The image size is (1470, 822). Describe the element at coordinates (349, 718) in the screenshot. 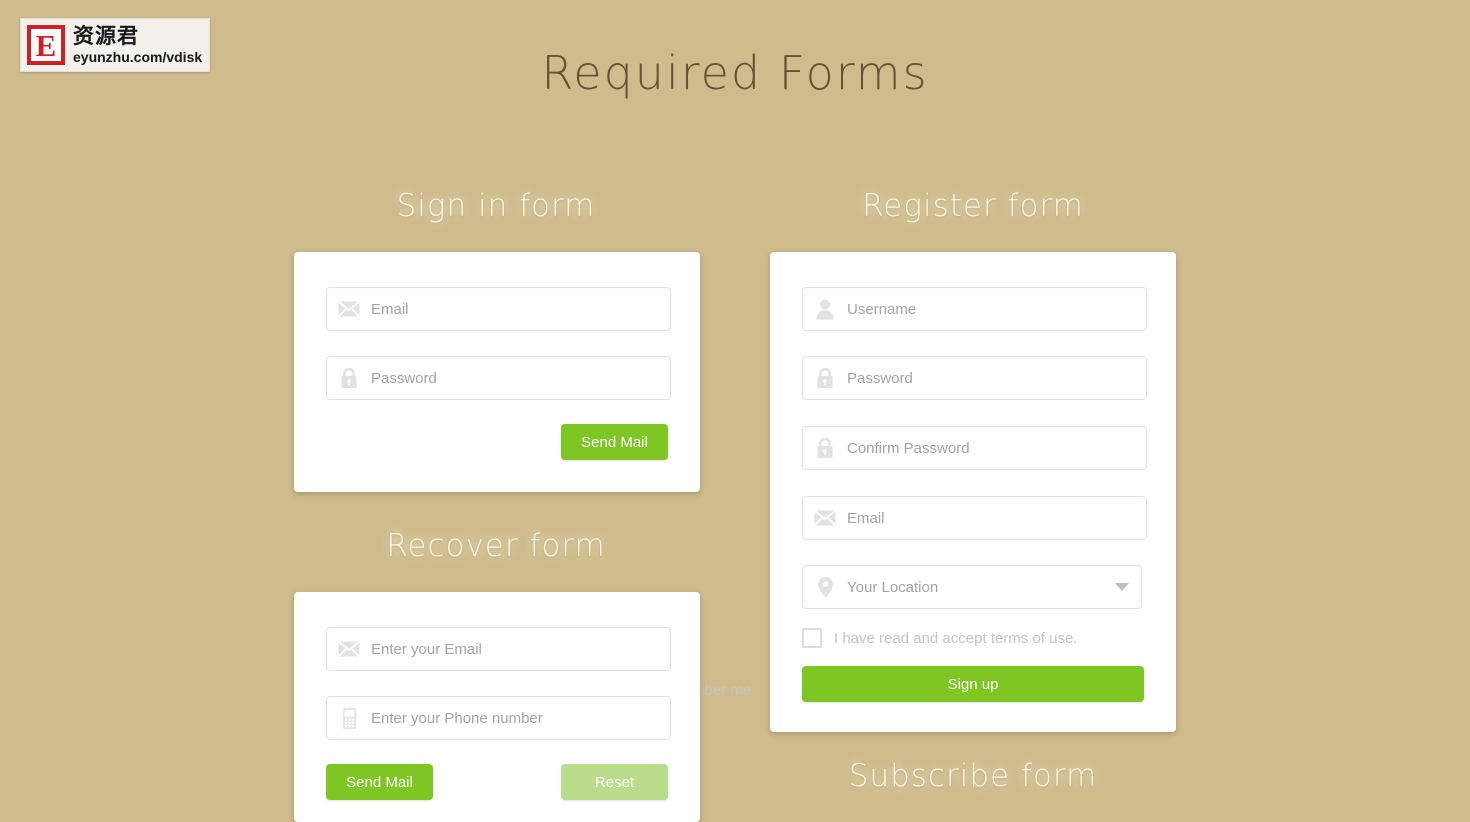

I see `phone-icon` at that location.